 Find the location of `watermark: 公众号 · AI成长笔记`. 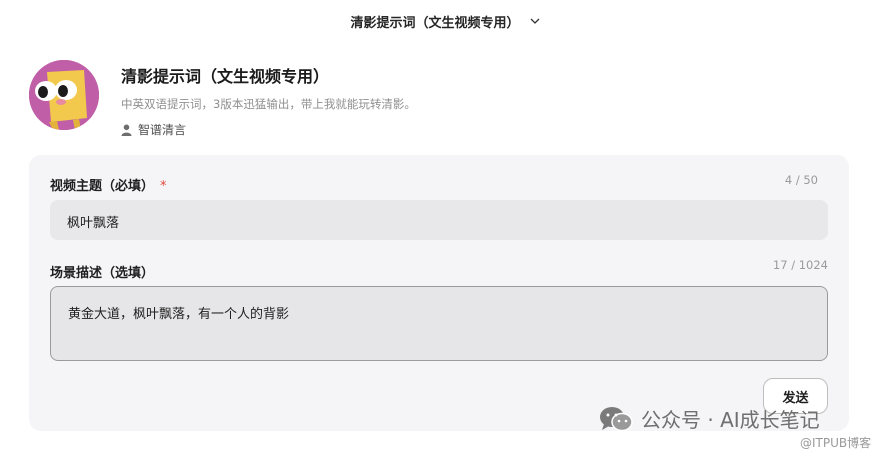

watermark: 公众号 · AI成长笔记 is located at coordinates (709, 418).